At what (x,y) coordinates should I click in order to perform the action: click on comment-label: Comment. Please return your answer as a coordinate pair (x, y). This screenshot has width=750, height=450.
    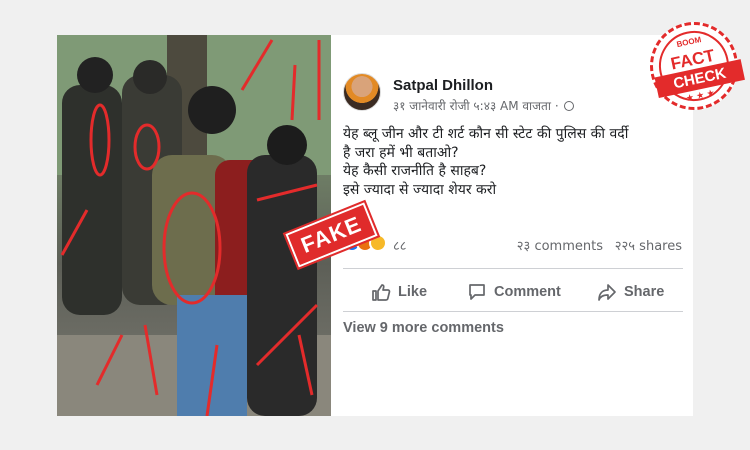
    Looking at the image, I should click on (527, 292).